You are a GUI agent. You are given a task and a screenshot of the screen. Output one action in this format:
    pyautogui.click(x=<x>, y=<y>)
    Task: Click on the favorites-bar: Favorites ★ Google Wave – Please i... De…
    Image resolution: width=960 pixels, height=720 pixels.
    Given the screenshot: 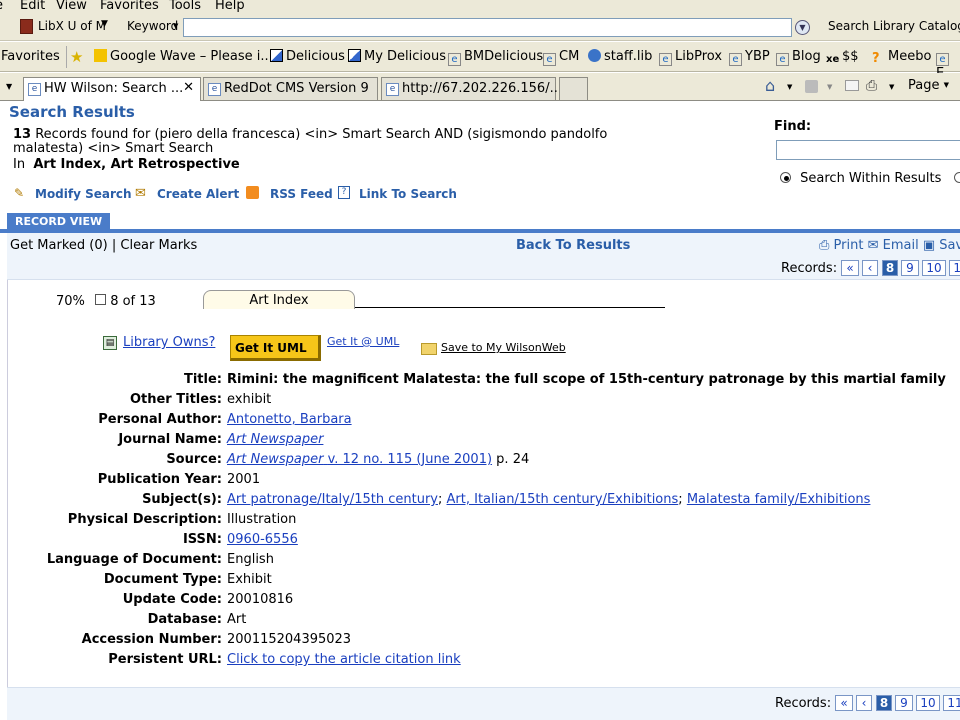 What is the action you would take?
    pyautogui.click(x=480, y=61)
    